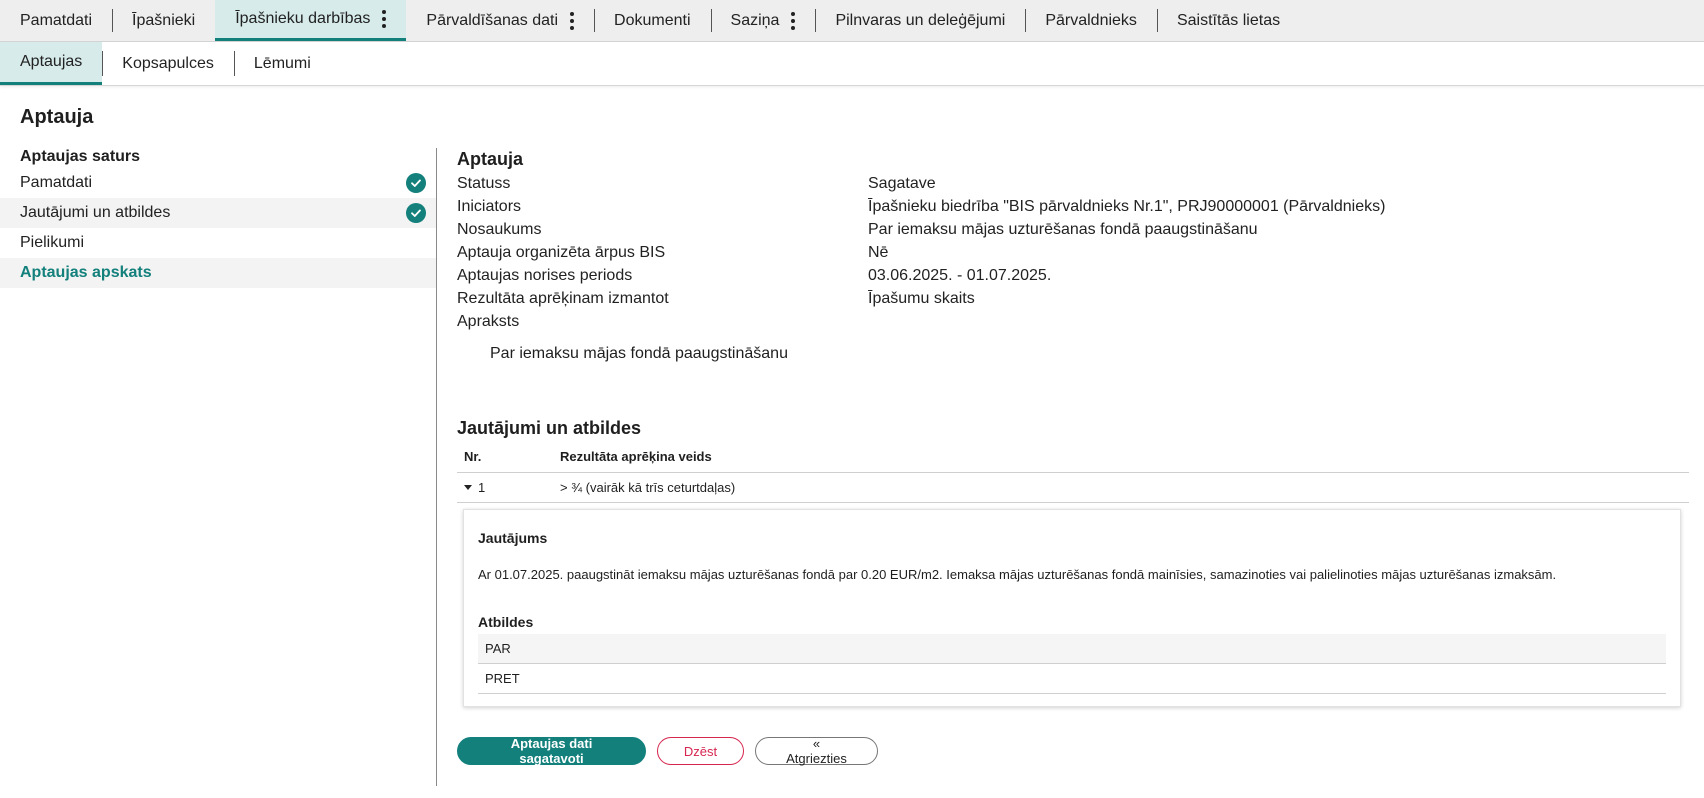 Image resolution: width=1704 pixels, height=798 pixels. Describe the element at coordinates (1072, 679) in the screenshot. I see `list-item: PRET` at that location.